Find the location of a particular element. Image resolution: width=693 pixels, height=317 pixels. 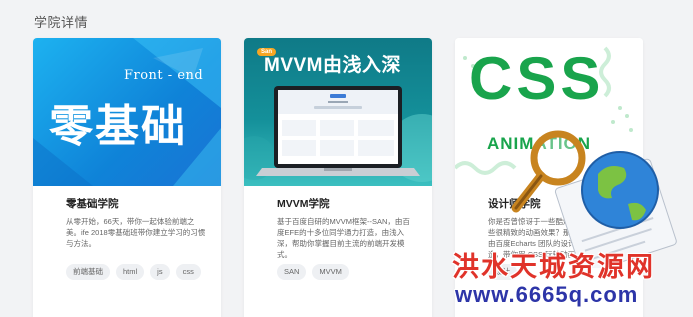

tag: css is located at coordinates (188, 272).